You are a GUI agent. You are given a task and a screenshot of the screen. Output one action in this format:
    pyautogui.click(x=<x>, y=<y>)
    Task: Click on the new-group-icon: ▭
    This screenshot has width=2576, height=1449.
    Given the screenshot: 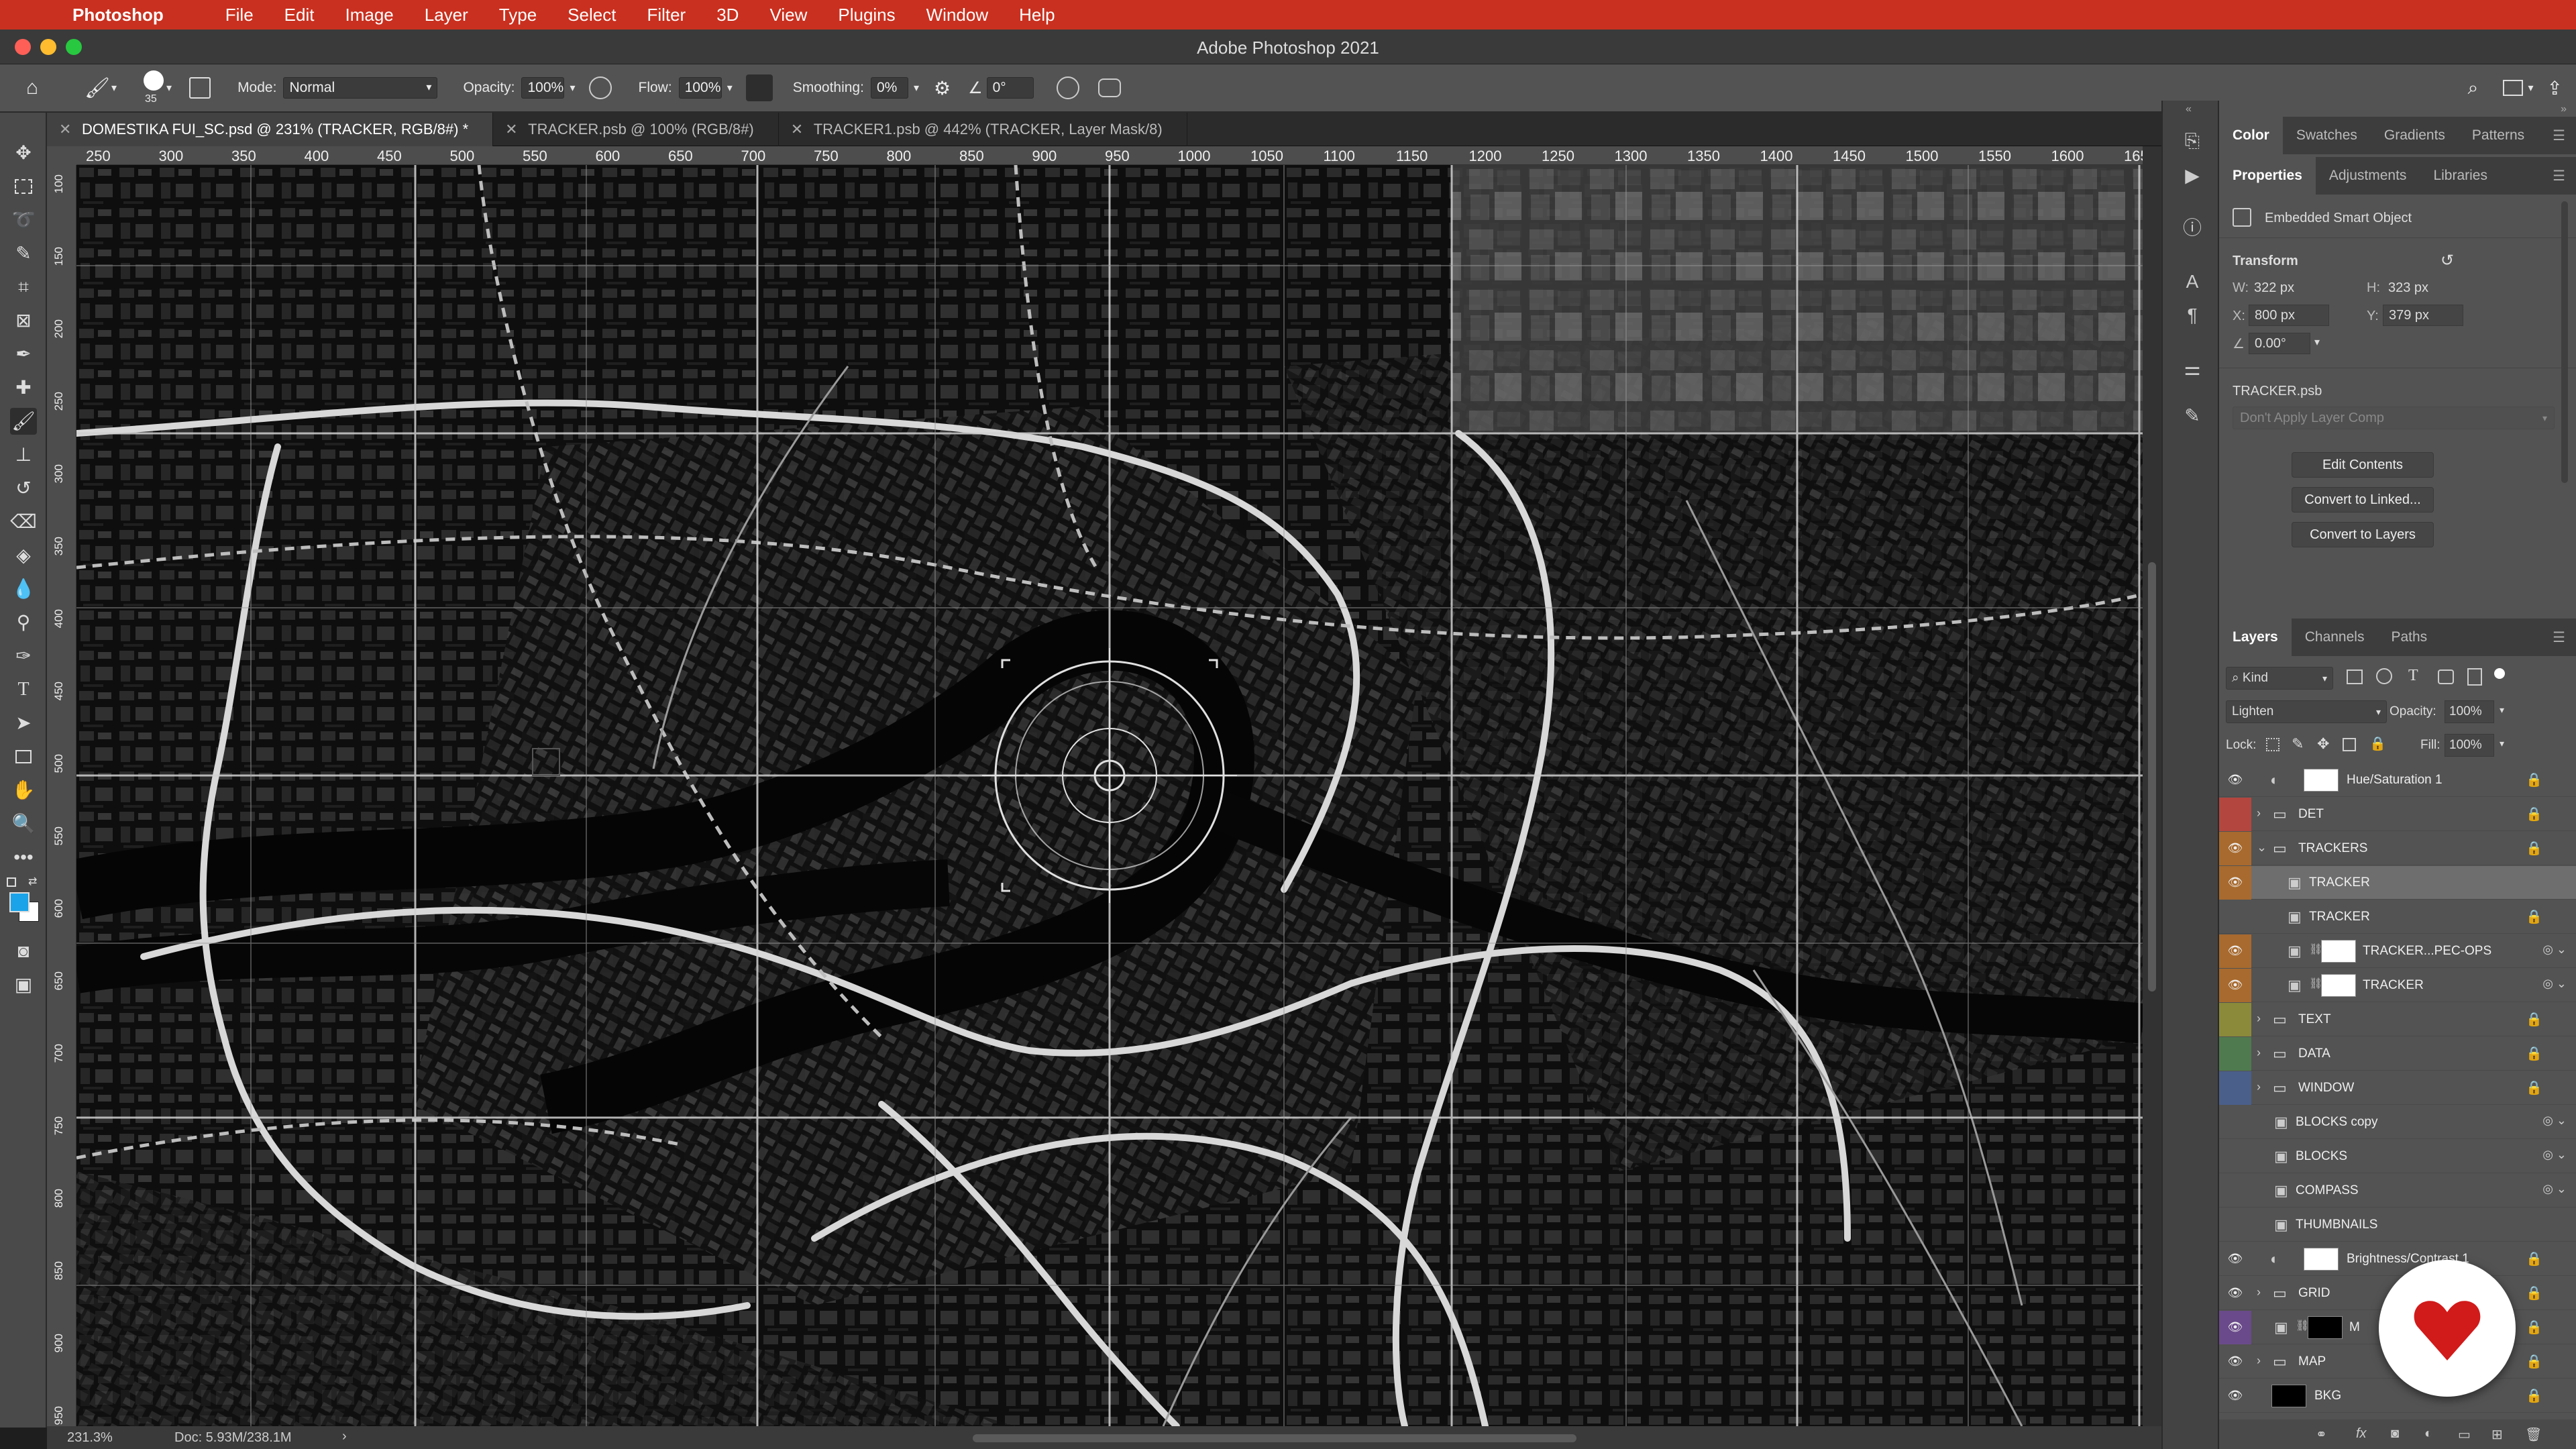 What is the action you would take?
    pyautogui.click(x=2464, y=1434)
    